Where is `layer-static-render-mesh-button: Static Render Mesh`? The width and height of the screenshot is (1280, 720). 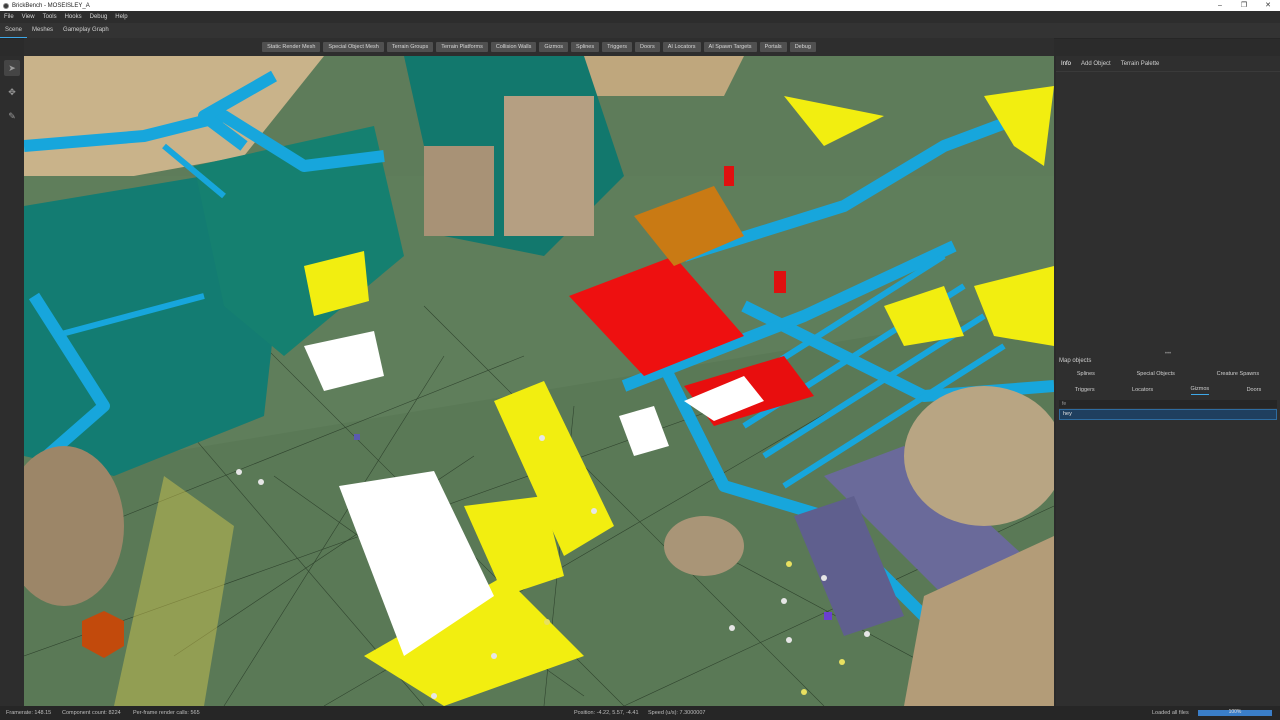 layer-static-render-mesh-button: Static Render Mesh is located at coordinates (291, 47).